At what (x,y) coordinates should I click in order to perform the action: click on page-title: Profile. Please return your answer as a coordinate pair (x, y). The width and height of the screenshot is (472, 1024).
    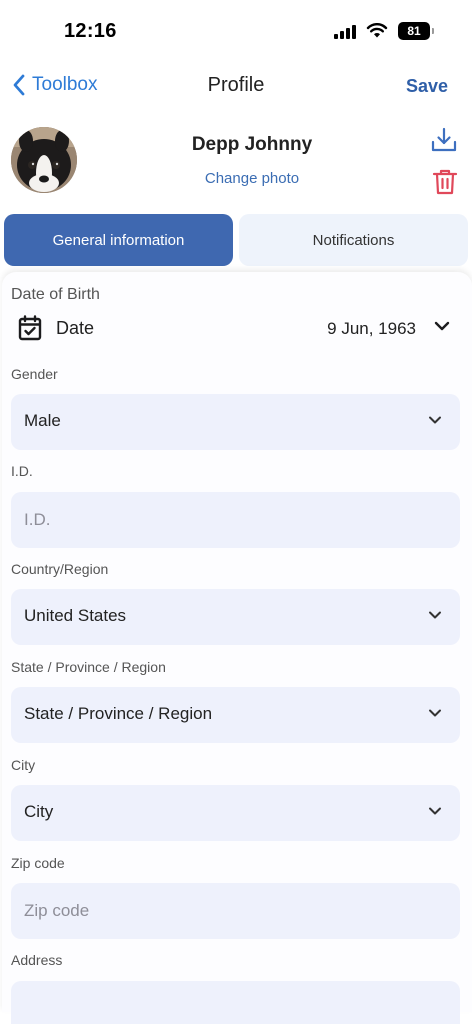
    Looking at the image, I should click on (236, 85).